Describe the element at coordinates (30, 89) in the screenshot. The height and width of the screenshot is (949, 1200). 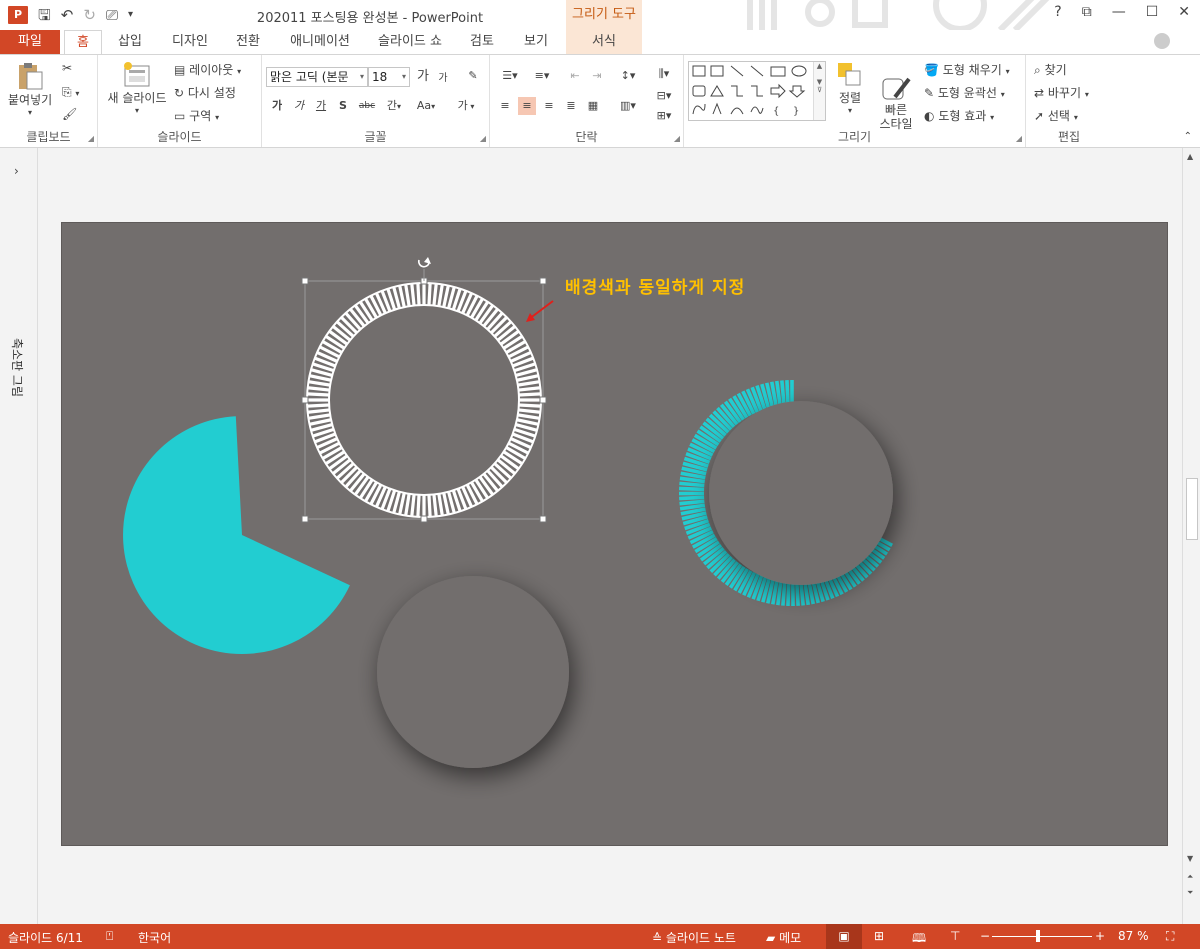
I see `paste-button: 붙여넣기 ▾` at that location.